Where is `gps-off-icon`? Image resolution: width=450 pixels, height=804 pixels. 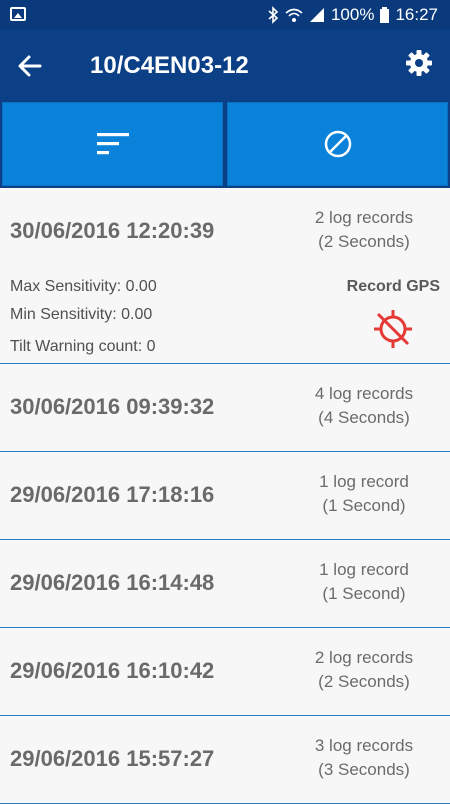
gps-off-icon is located at coordinates (393, 329).